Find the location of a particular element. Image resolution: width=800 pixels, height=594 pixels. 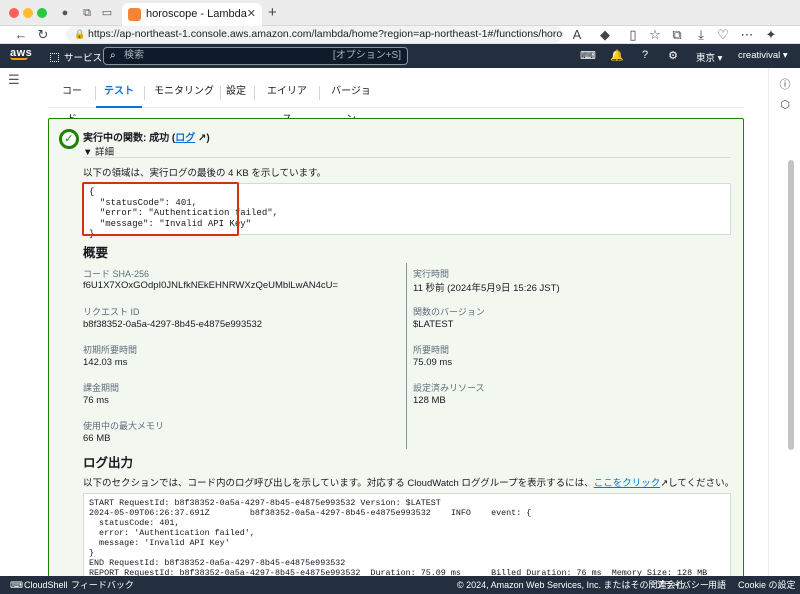

aws-logo-text: aws is located at coordinates (21, 53).